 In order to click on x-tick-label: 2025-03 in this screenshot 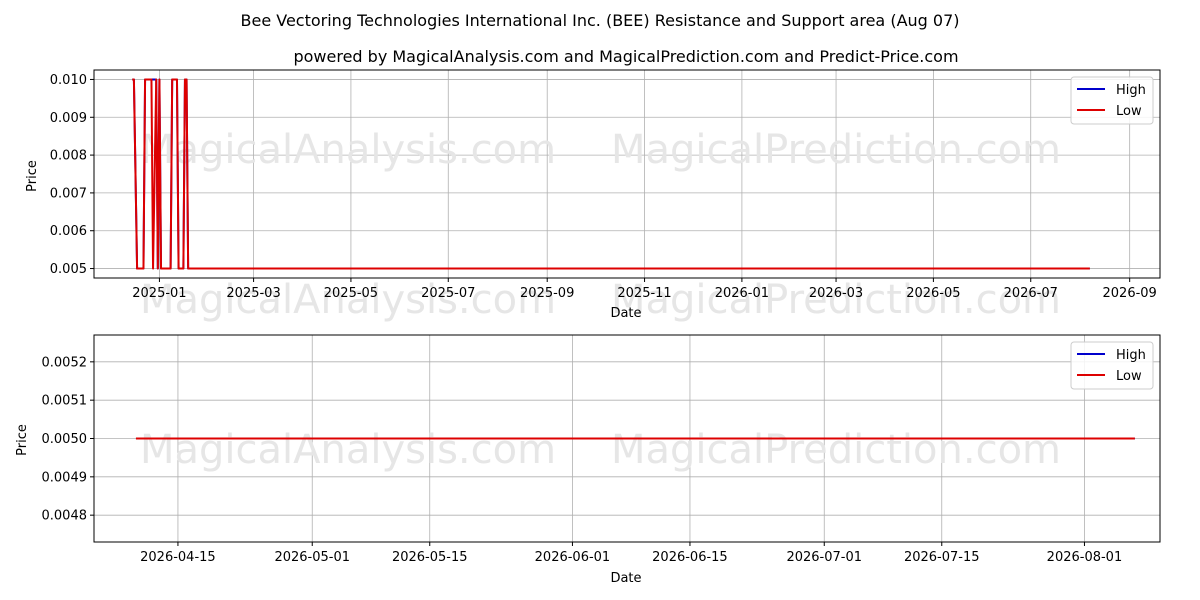, I will do `click(253, 293)`.